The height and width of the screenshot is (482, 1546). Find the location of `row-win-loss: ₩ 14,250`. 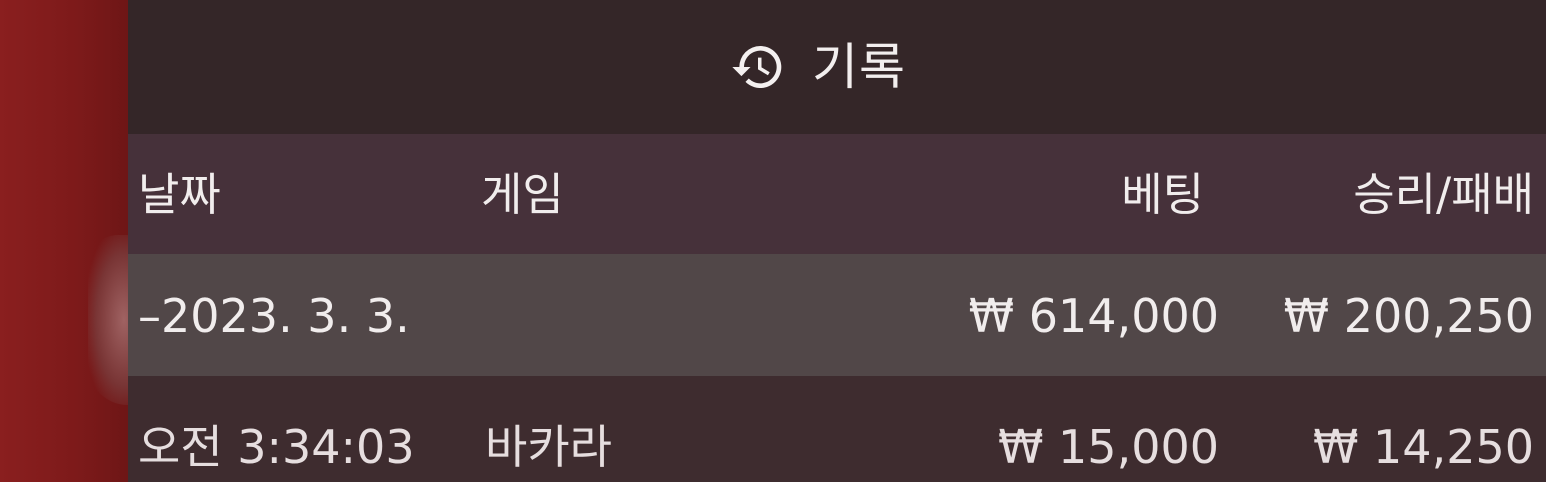

row-win-loss: ₩ 14,250 is located at coordinates (1423, 447).